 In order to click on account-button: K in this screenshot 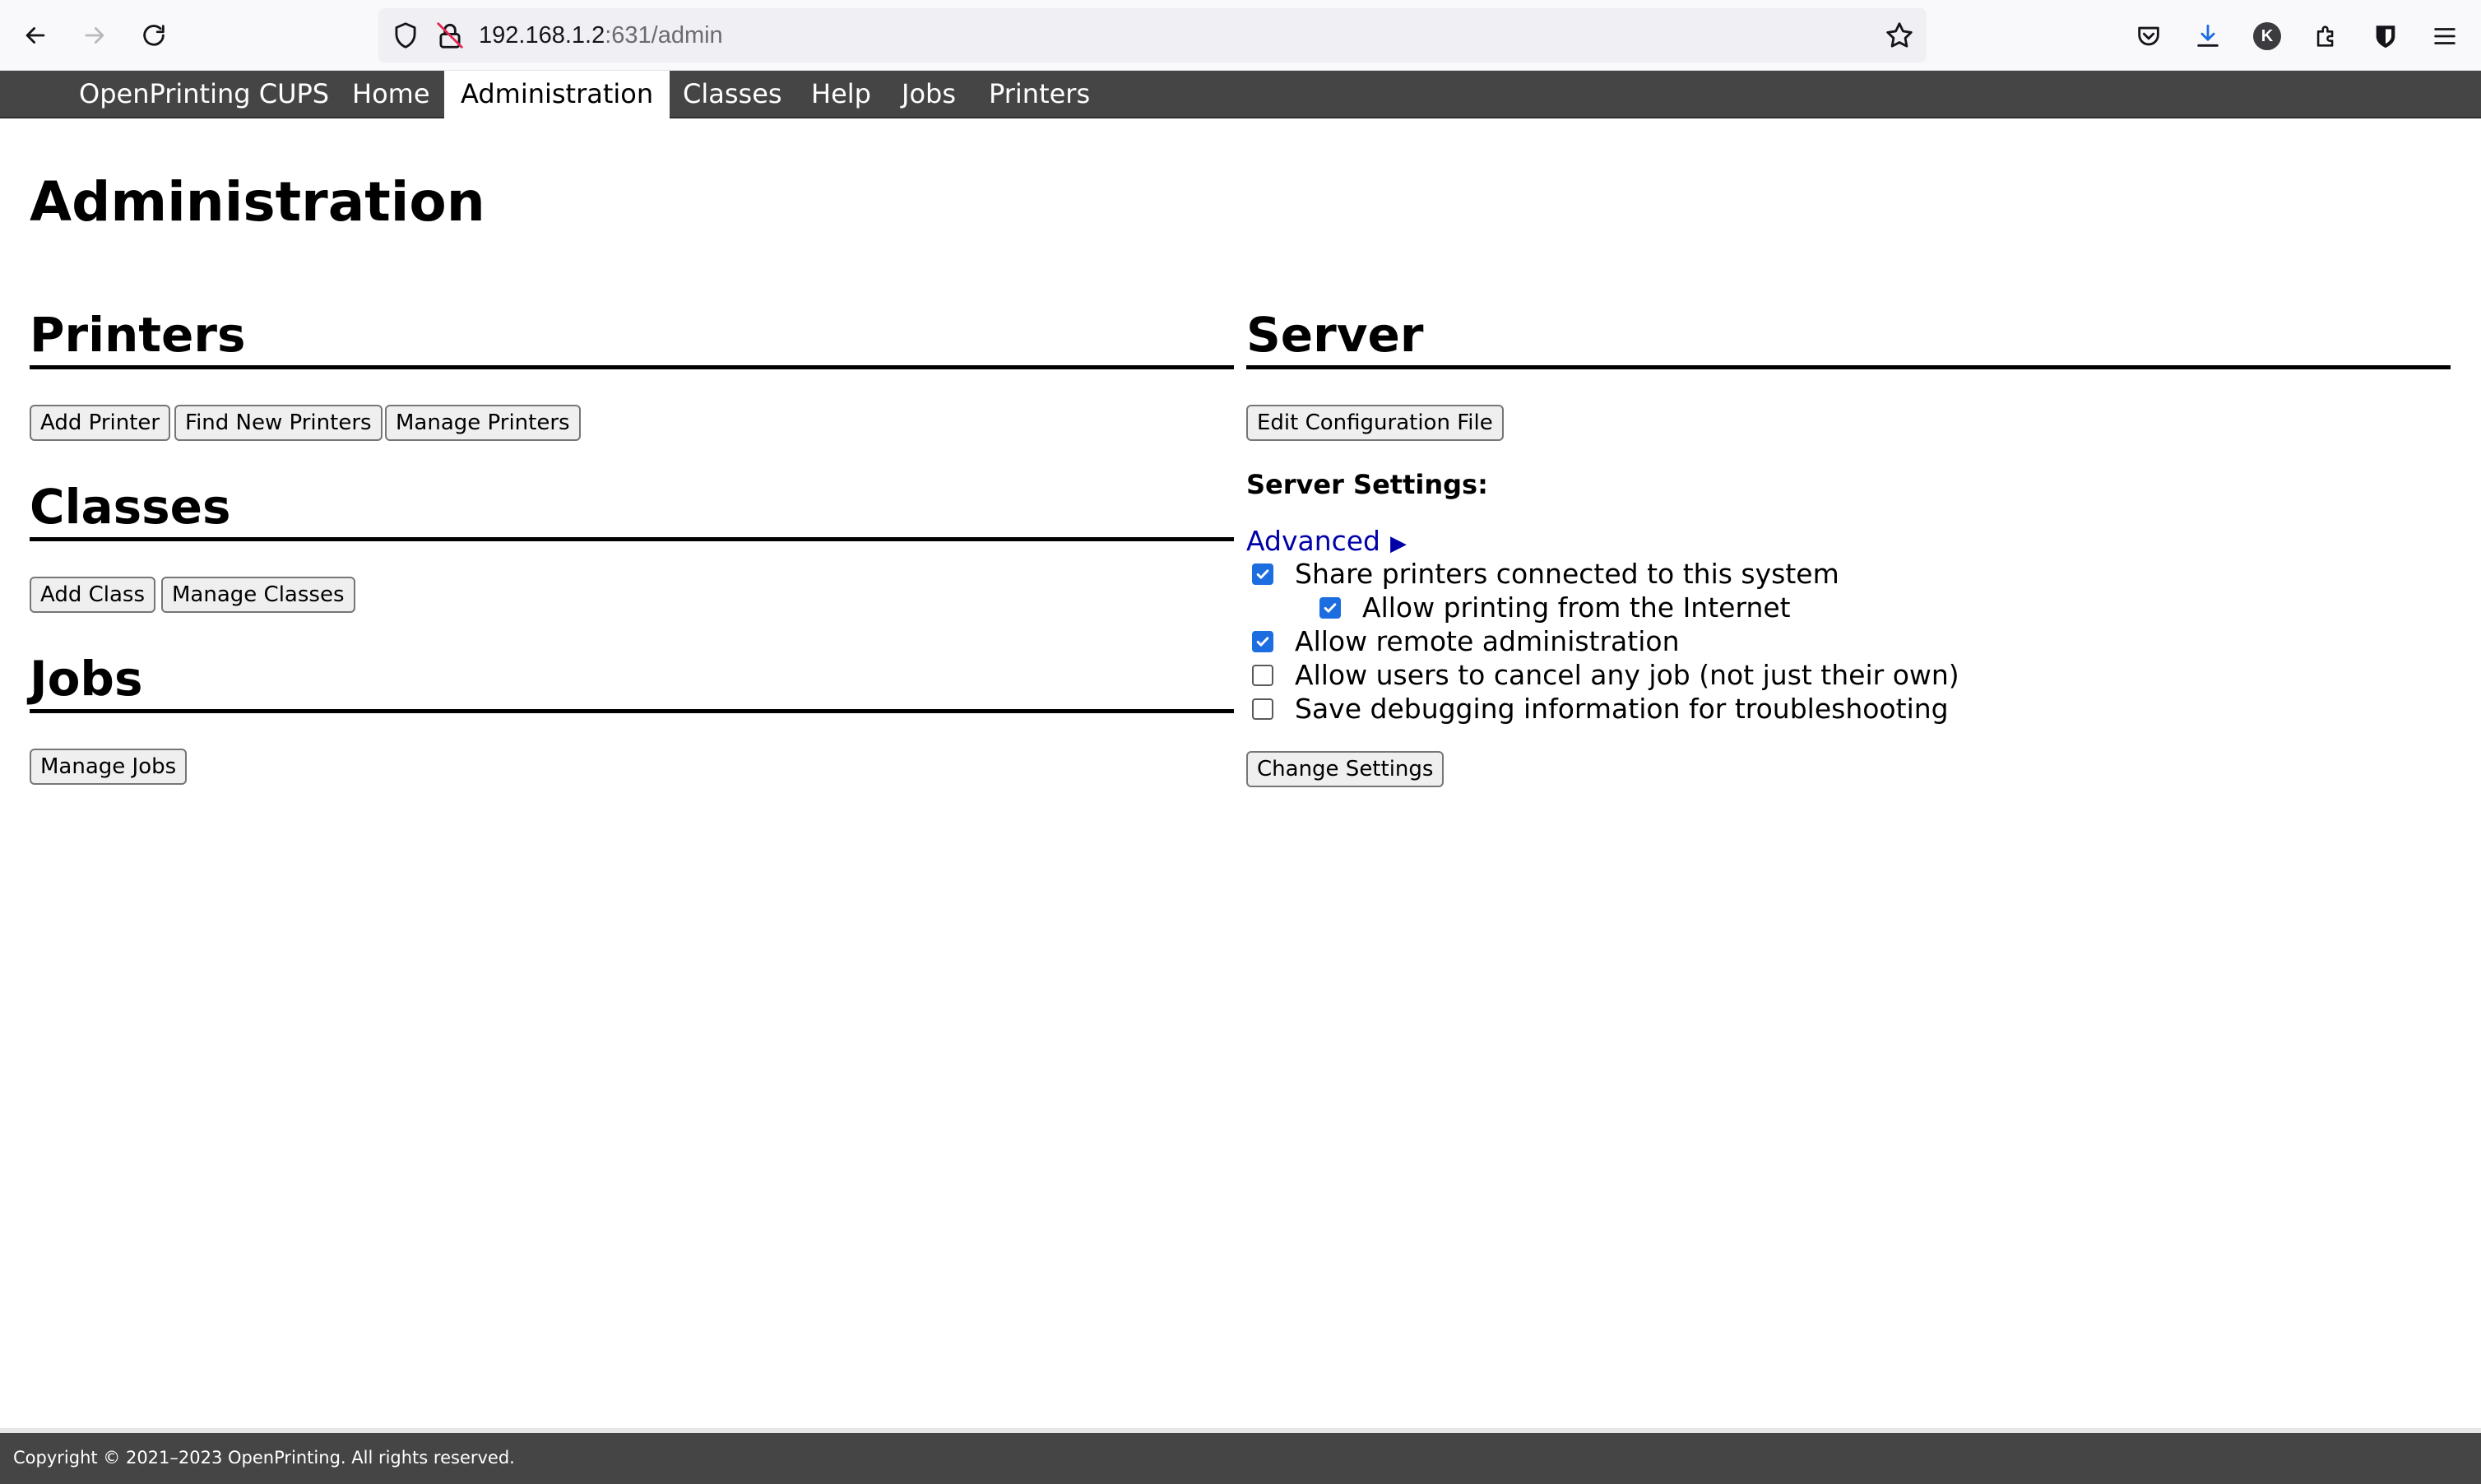, I will do `click(2267, 36)`.